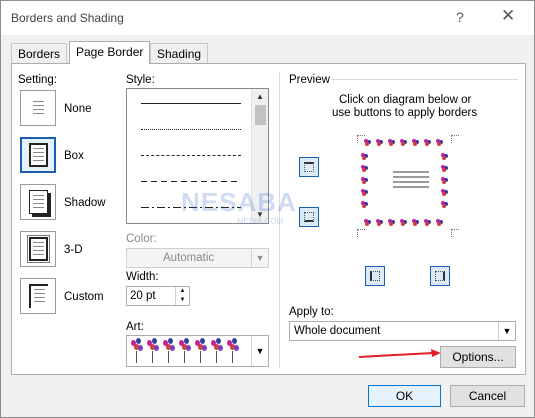  I want to click on setting-none-button, so click(38, 108).